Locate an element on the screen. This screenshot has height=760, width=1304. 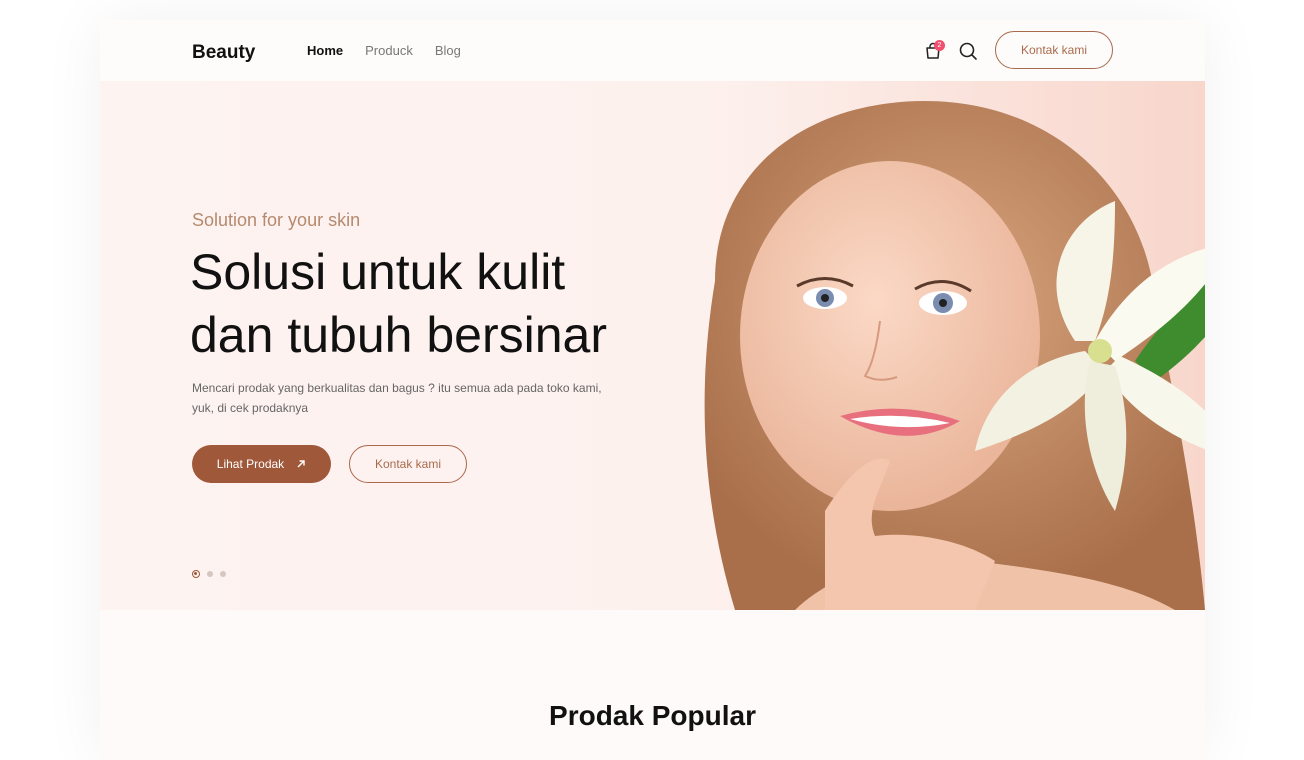
top-navbar: Beauty Home Produck Blog 2 Kontak kami is located at coordinates (652, 50).